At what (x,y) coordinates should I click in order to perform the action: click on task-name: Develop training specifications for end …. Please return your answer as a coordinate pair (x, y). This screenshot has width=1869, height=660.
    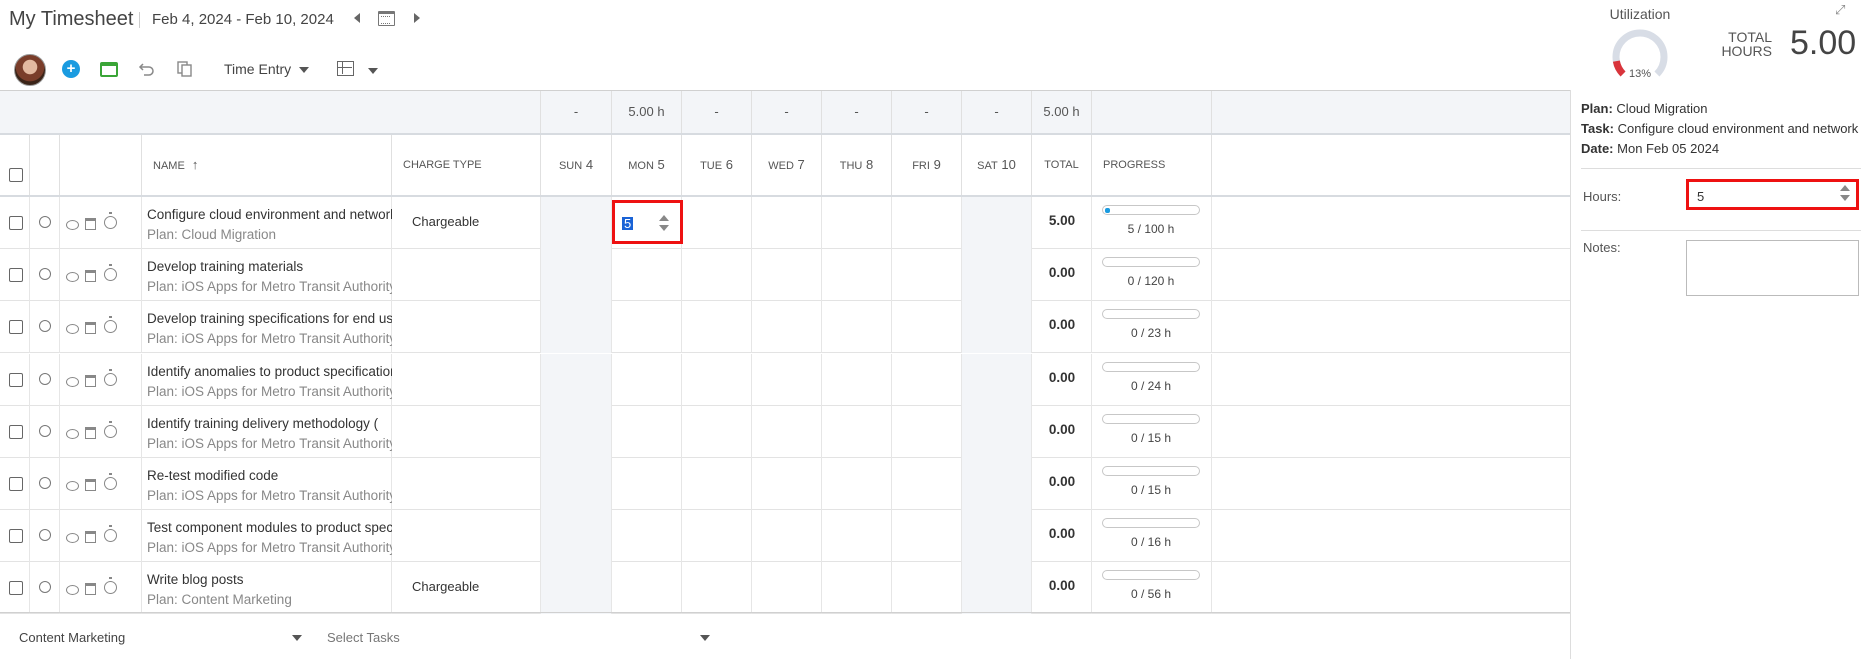
    Looking at the image, I should click on (269, 318).